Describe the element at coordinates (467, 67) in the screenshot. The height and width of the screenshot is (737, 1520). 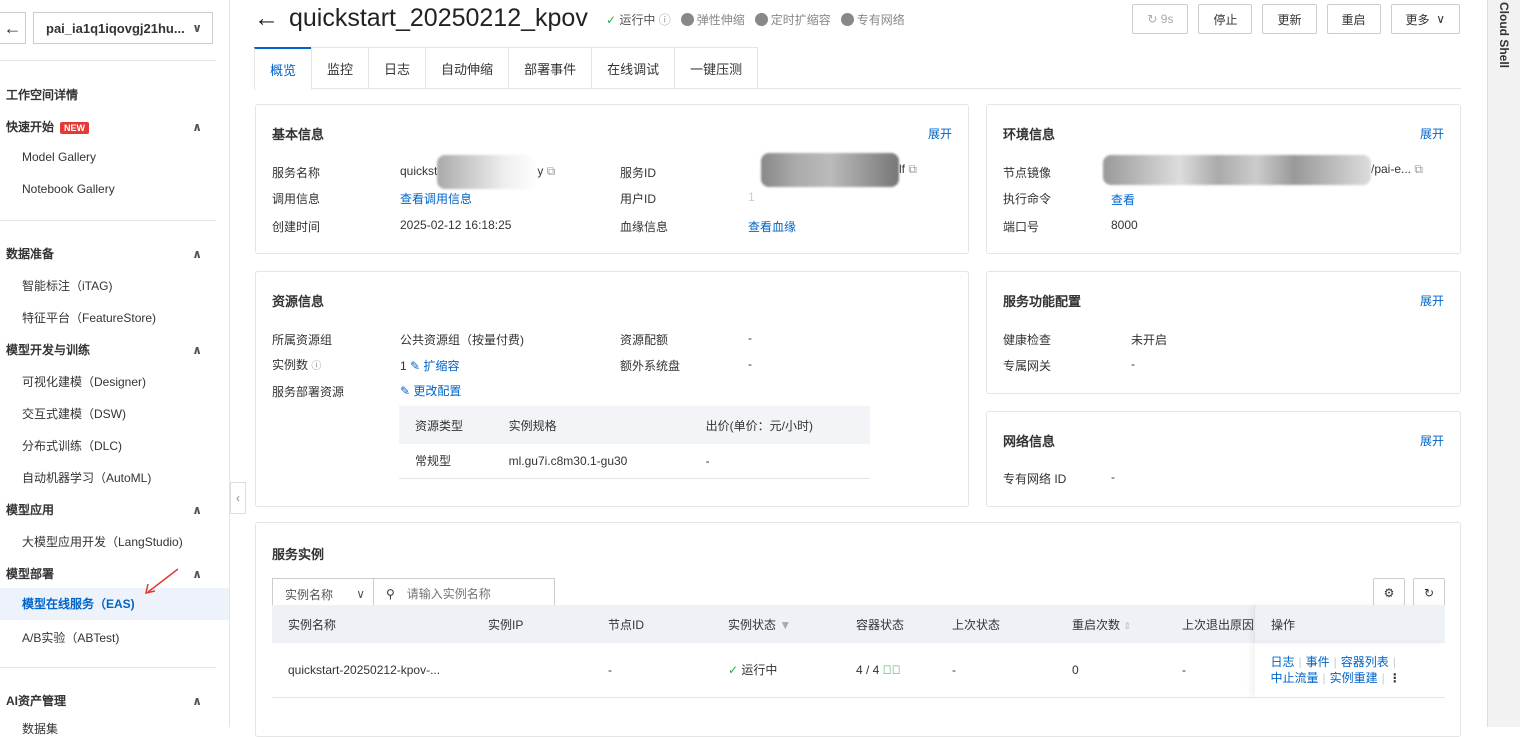
I see `tab-autoscale: 自动伸缩` at that location.